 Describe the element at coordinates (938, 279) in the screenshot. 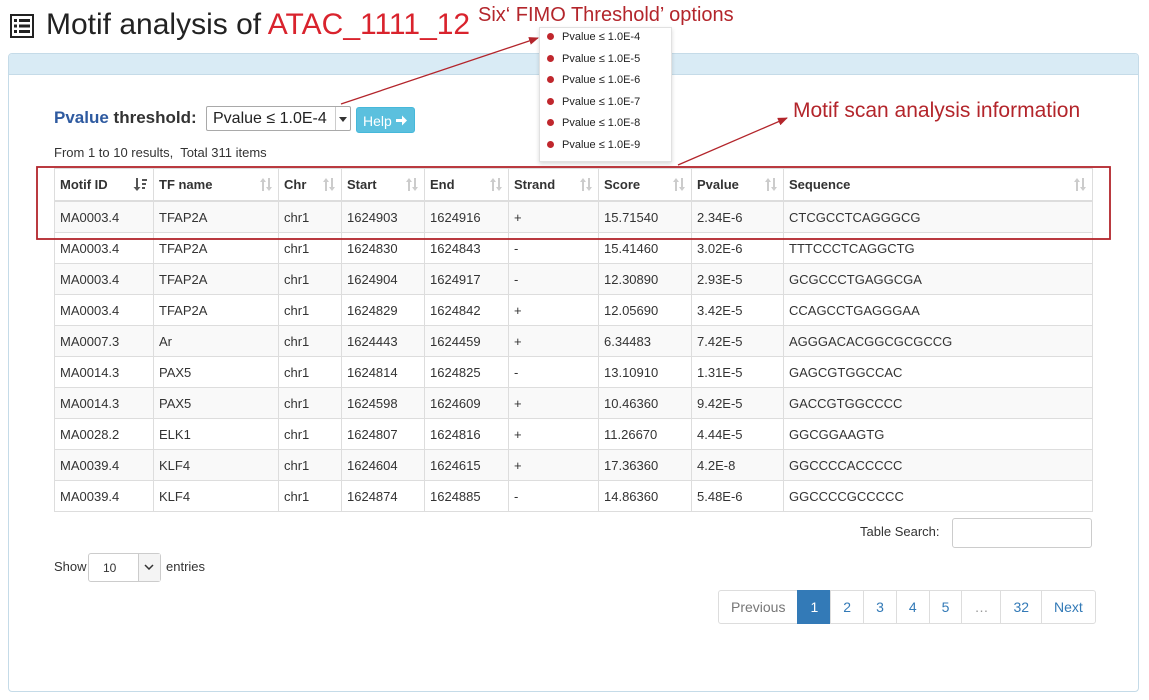

I see `cell-sequence: GCGCCCTGAGGCGA` at that location.